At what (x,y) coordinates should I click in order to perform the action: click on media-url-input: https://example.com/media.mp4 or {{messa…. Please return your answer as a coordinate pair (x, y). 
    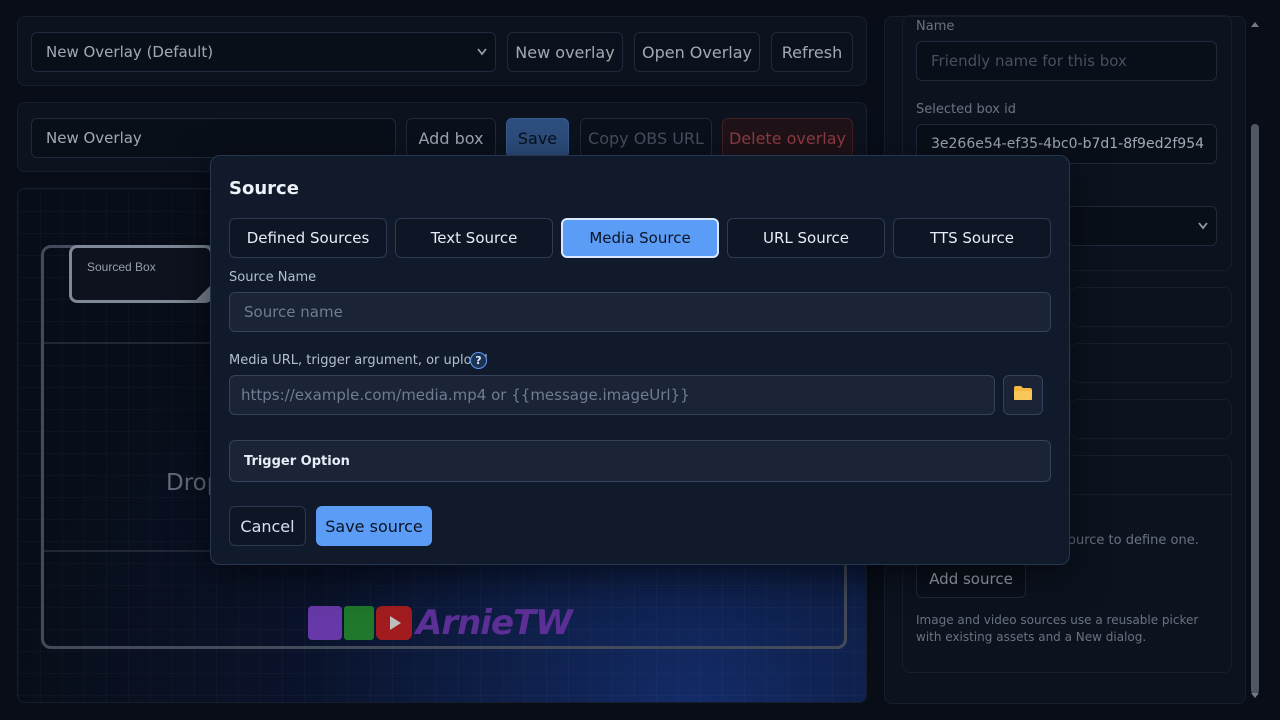
    Looking at the image, I should click on (612, 395).